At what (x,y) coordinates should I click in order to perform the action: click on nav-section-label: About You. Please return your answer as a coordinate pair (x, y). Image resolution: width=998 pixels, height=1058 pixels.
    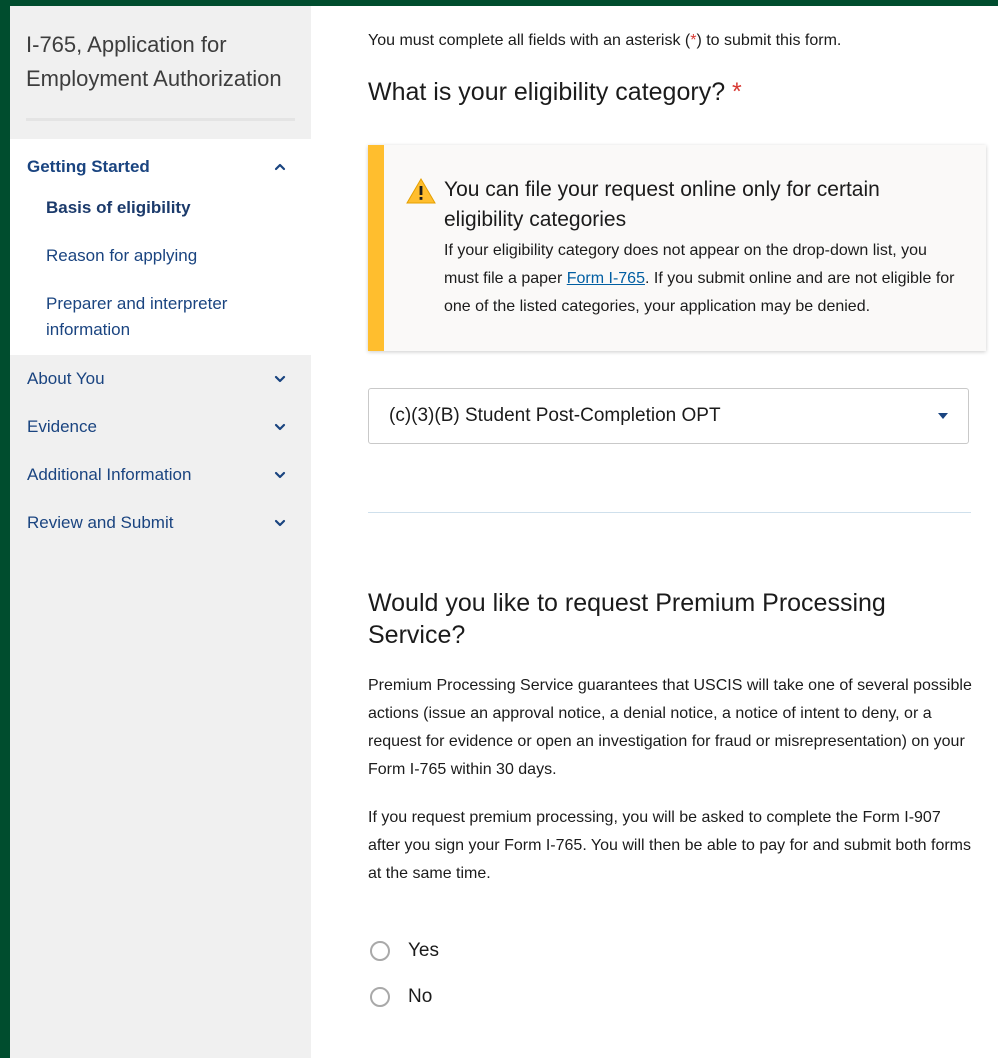
    Looking at the image, I should click on (66, 378).